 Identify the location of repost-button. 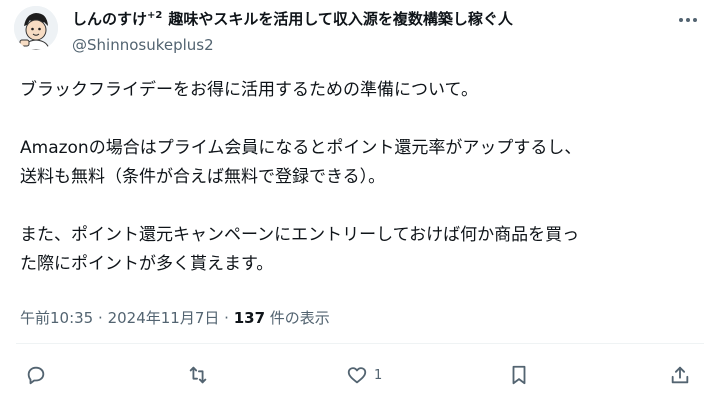
(198, 375).